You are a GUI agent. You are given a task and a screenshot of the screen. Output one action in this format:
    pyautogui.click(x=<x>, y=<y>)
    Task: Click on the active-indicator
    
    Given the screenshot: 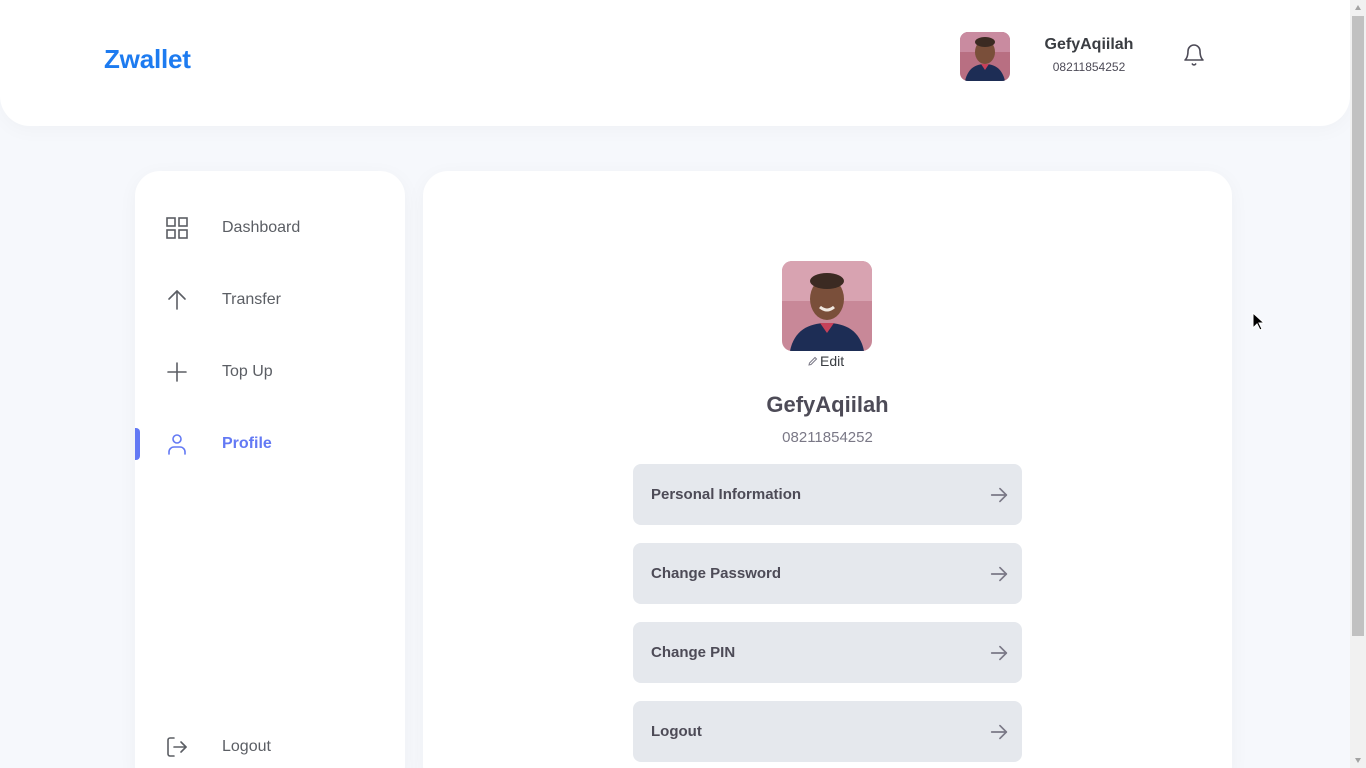 What is the action you would take?
    pyautogui.click(x=137, y=444)
    